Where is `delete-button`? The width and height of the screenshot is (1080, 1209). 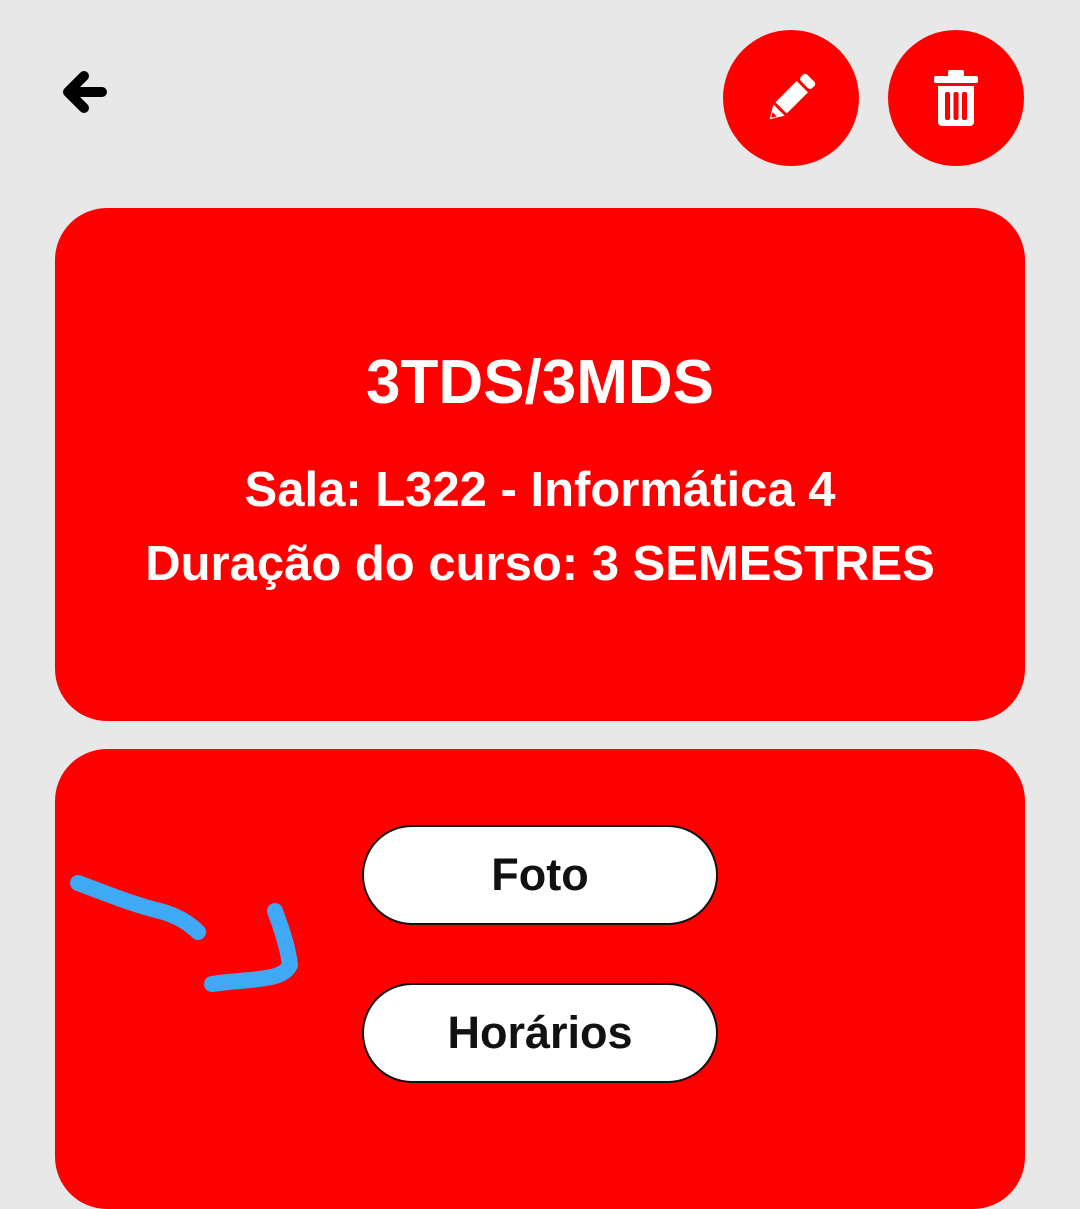 delete-button is located at coordinates (956, 98).